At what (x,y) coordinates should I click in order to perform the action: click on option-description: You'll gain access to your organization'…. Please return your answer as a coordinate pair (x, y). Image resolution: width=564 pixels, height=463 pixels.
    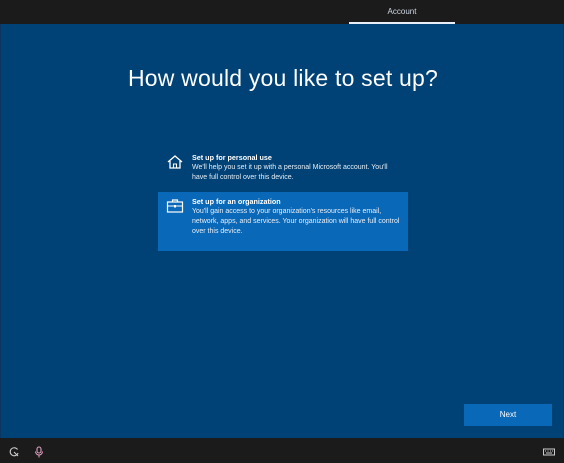
    Looking at the image, I should click on (296, 221).